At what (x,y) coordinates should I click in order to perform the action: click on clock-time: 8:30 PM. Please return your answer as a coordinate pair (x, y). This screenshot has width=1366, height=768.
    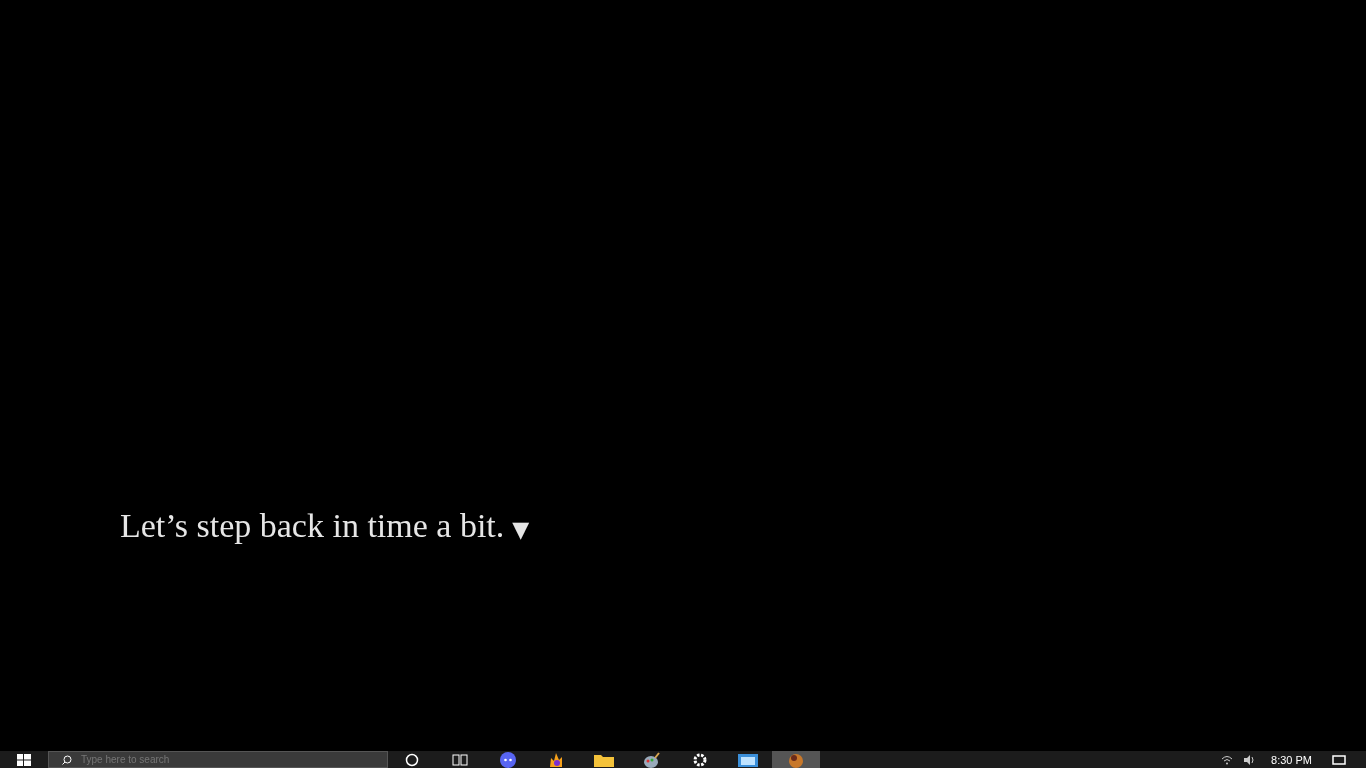
    Looking at the image, I should click on (1291, 759).